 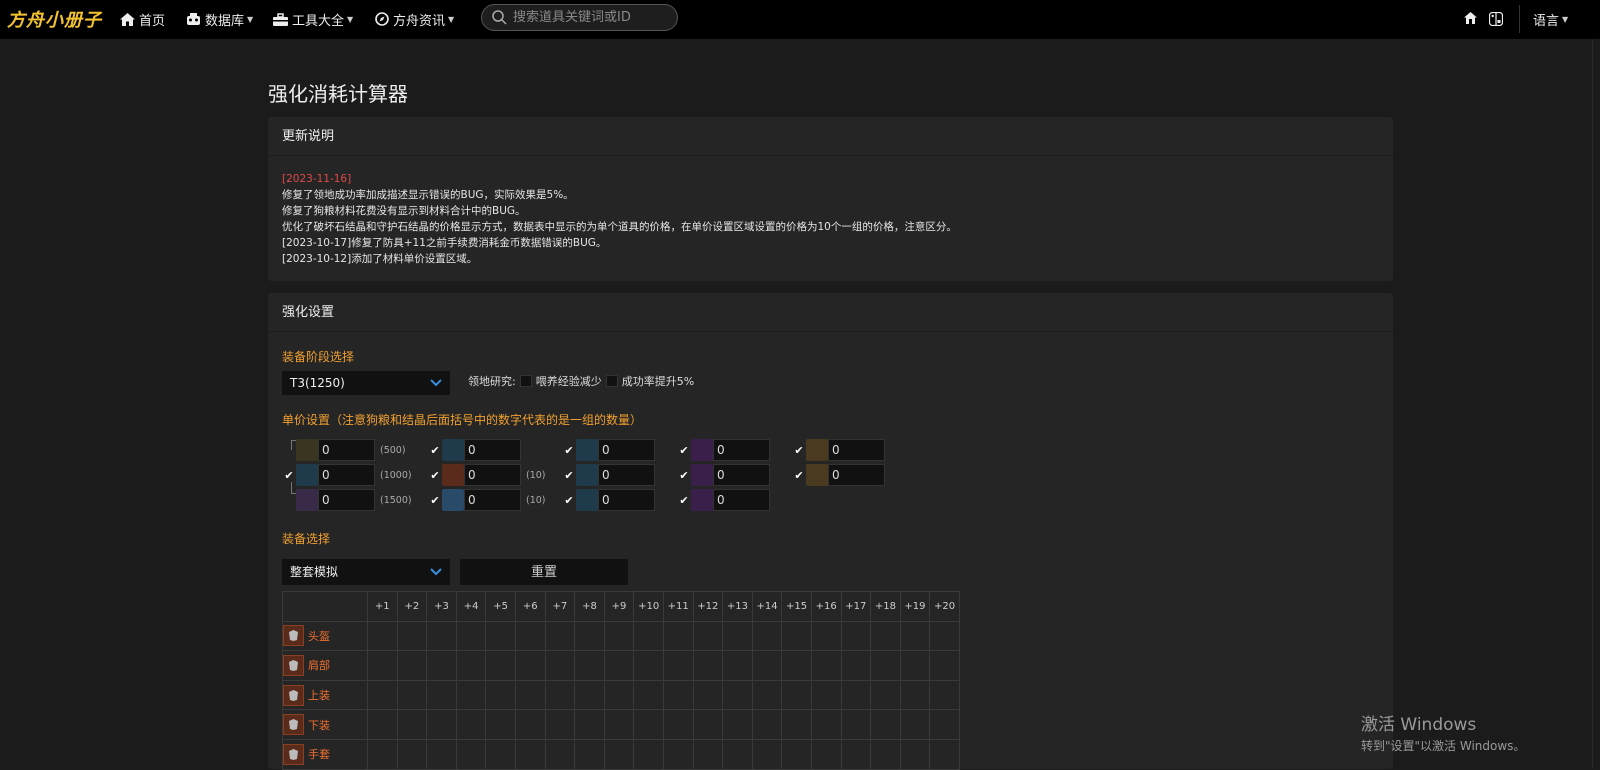 I want to click on nav-news: 方舟资讯 ▼, so click(x=414, y=19).